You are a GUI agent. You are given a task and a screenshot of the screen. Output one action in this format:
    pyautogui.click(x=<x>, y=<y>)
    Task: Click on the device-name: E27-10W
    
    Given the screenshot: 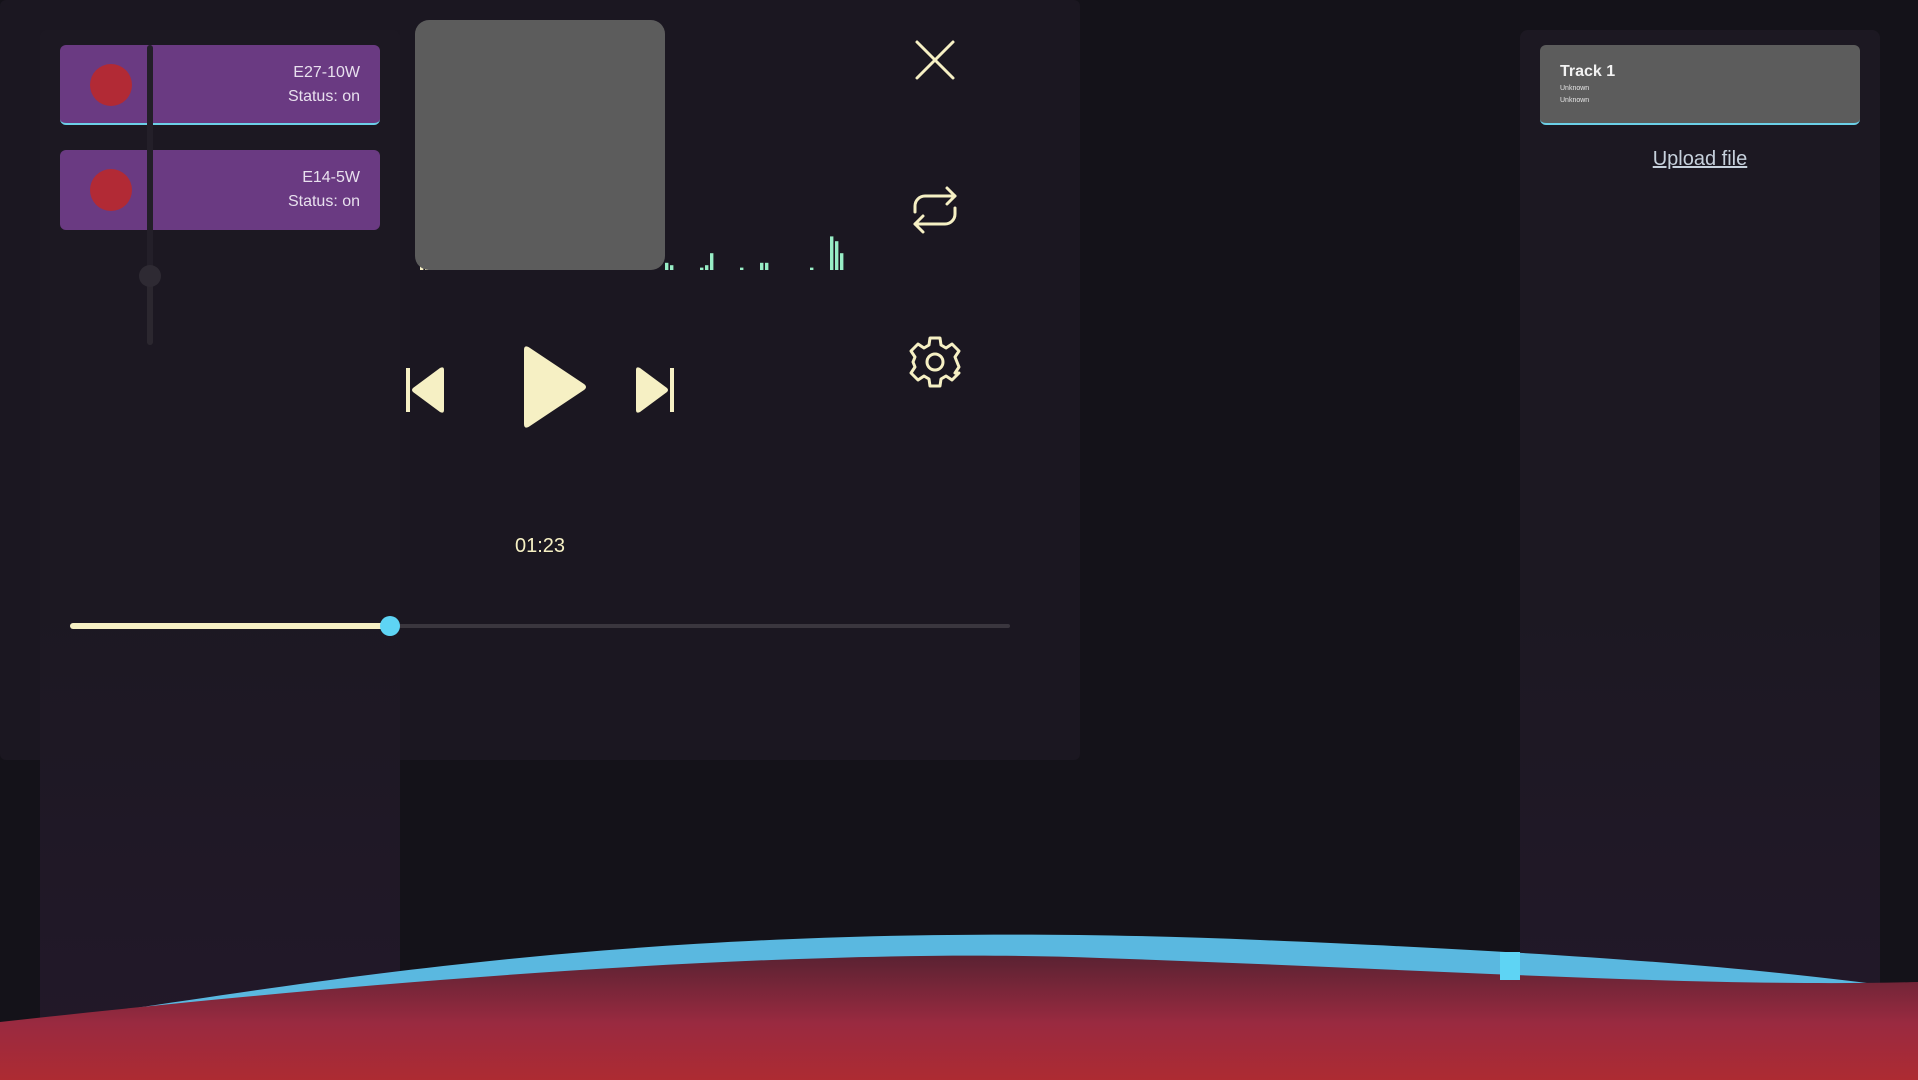 What is the action you would take?
    pyautogui.click(x=326, y=72)
    